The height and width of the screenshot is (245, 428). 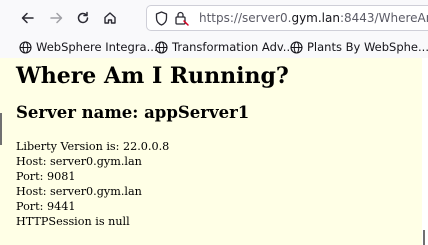 I want to click on scrollbar-track, so click(x=425, y=151).